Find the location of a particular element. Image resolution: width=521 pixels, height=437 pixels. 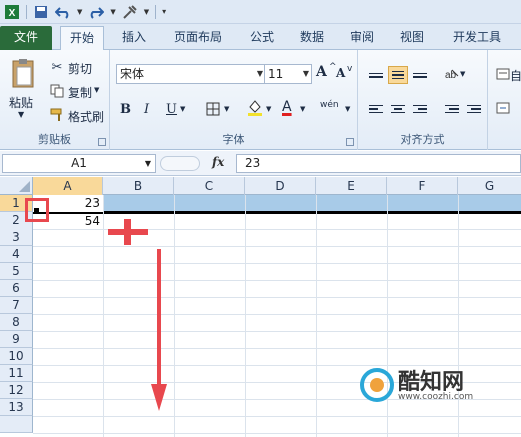

row-header-9: 9 is located at coordinates (16, 339).